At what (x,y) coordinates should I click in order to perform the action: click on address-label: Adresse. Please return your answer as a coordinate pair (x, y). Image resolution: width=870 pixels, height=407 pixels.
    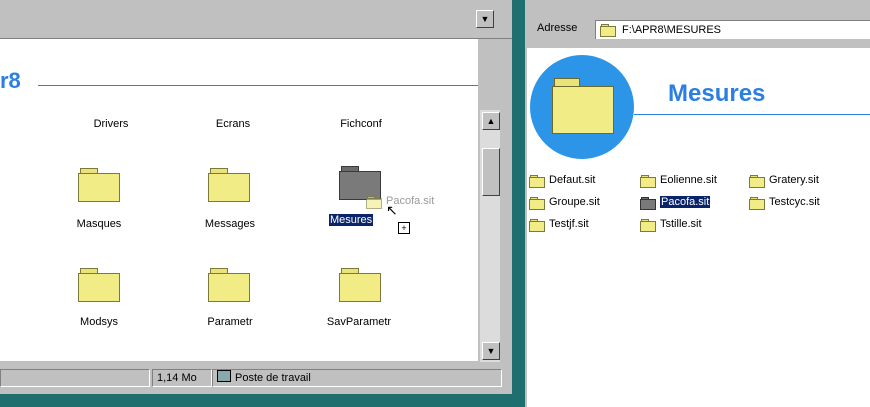
    Looking at the image, I should click on (557, 28).